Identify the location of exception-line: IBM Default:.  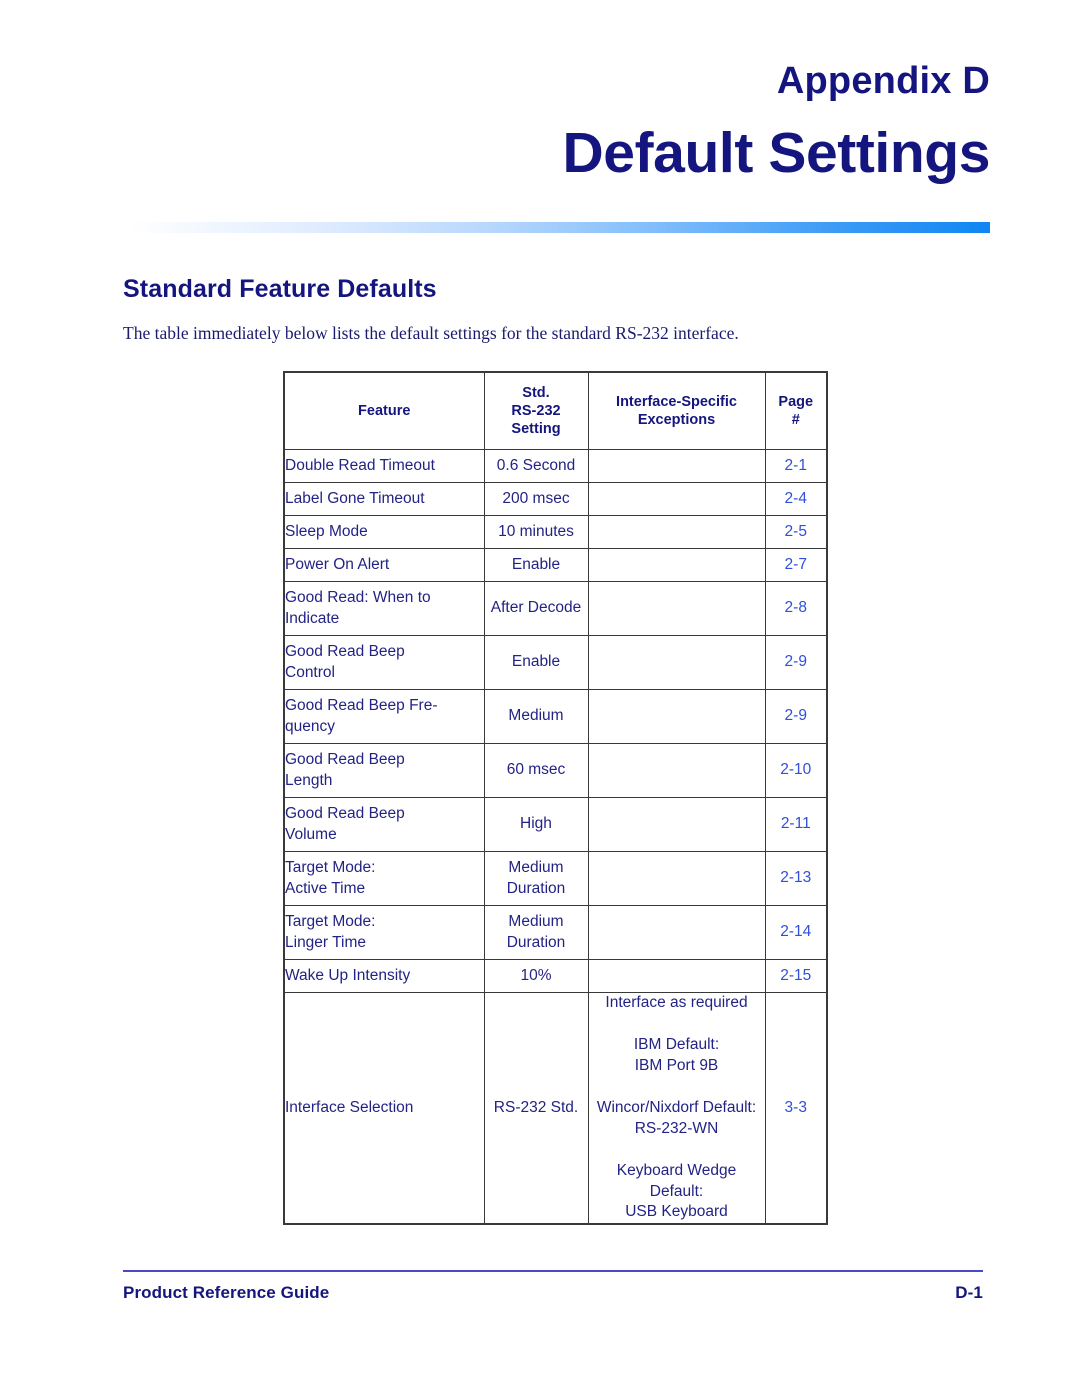
(676, 1045).